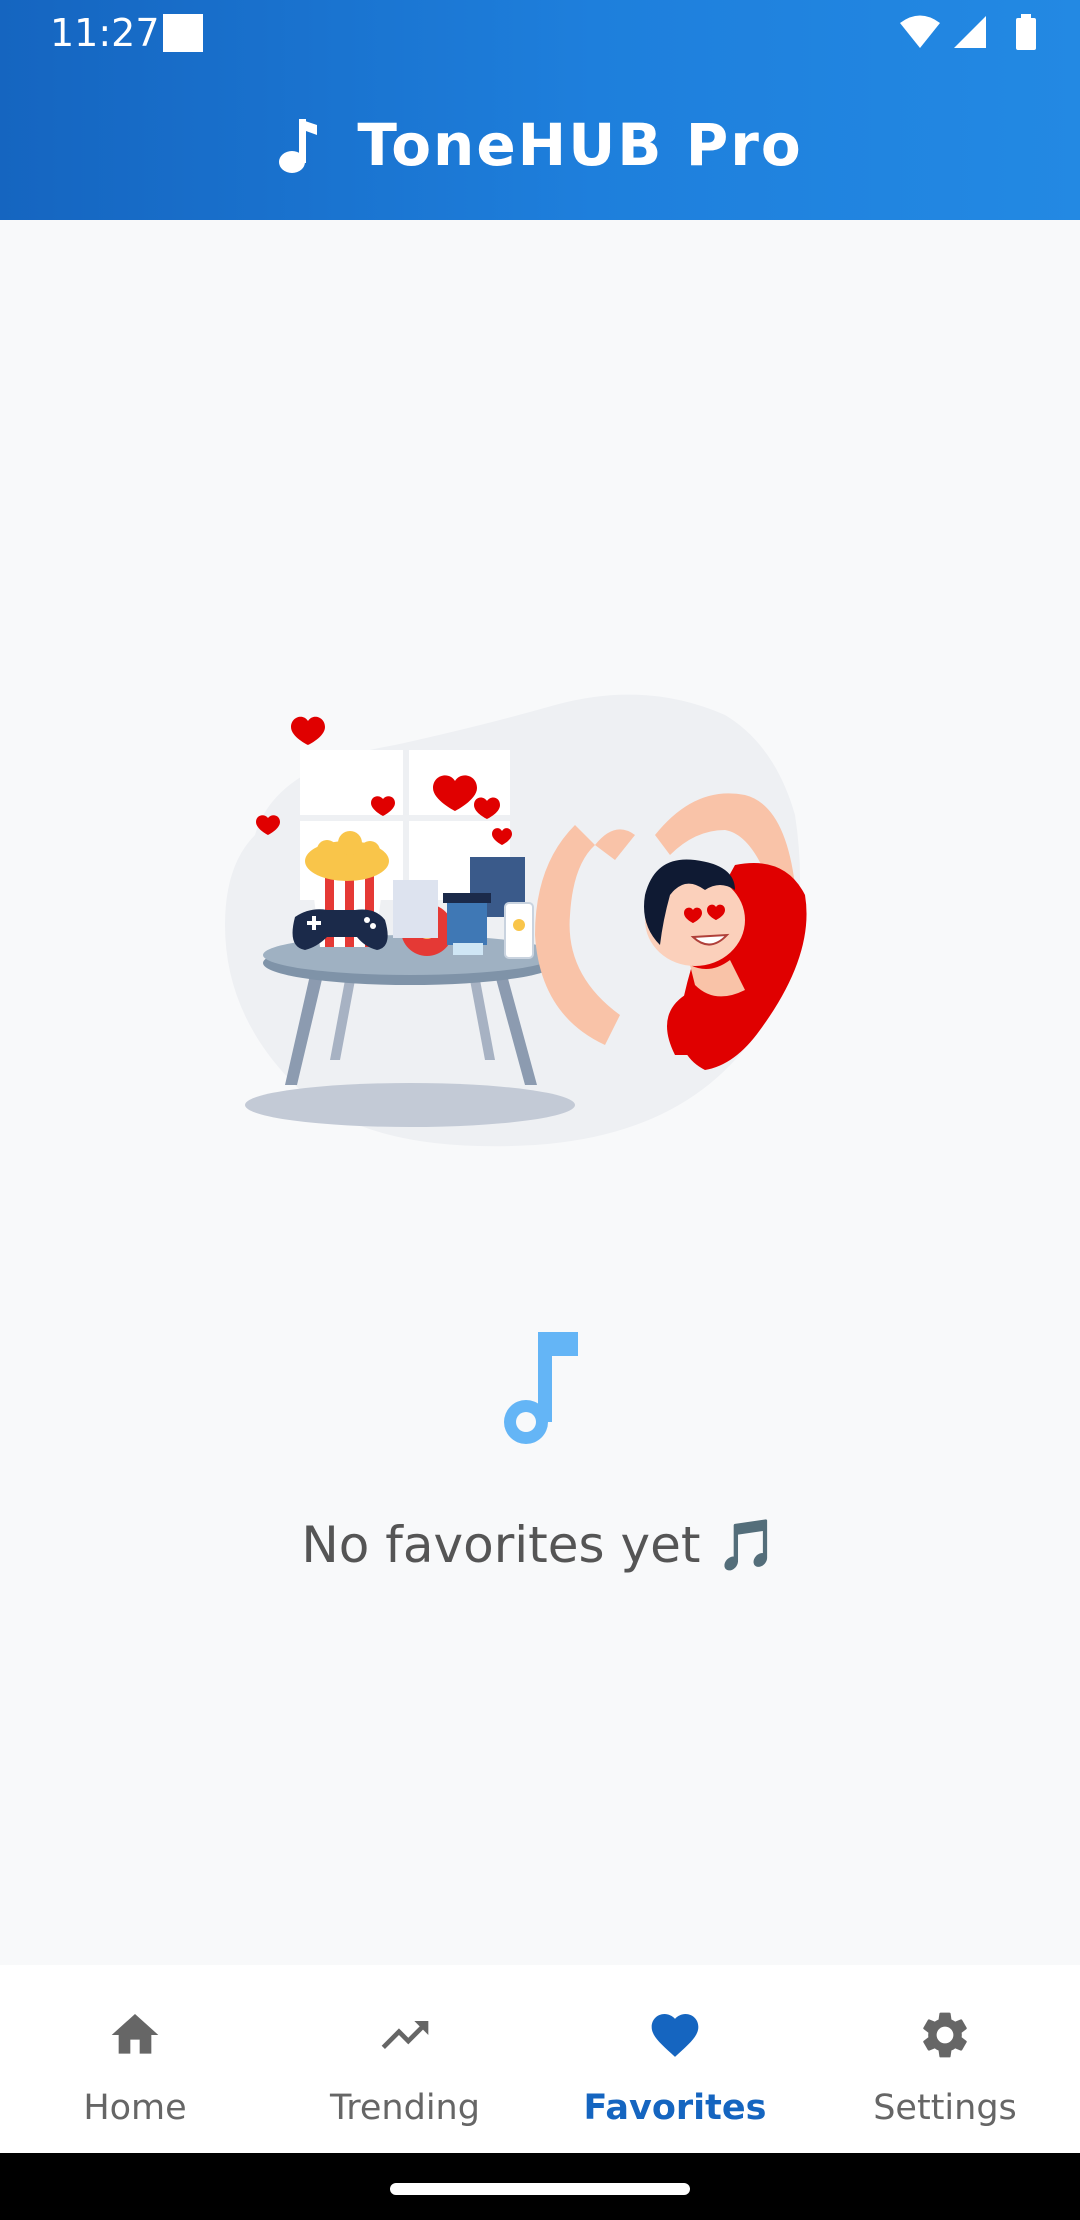 Image resolution: width=1080 pixels, height=2220 pixels. Describe the element at coordinates (675, 2059) in the screenshot. I see `nav-item-favorites: Favorites` at that location.